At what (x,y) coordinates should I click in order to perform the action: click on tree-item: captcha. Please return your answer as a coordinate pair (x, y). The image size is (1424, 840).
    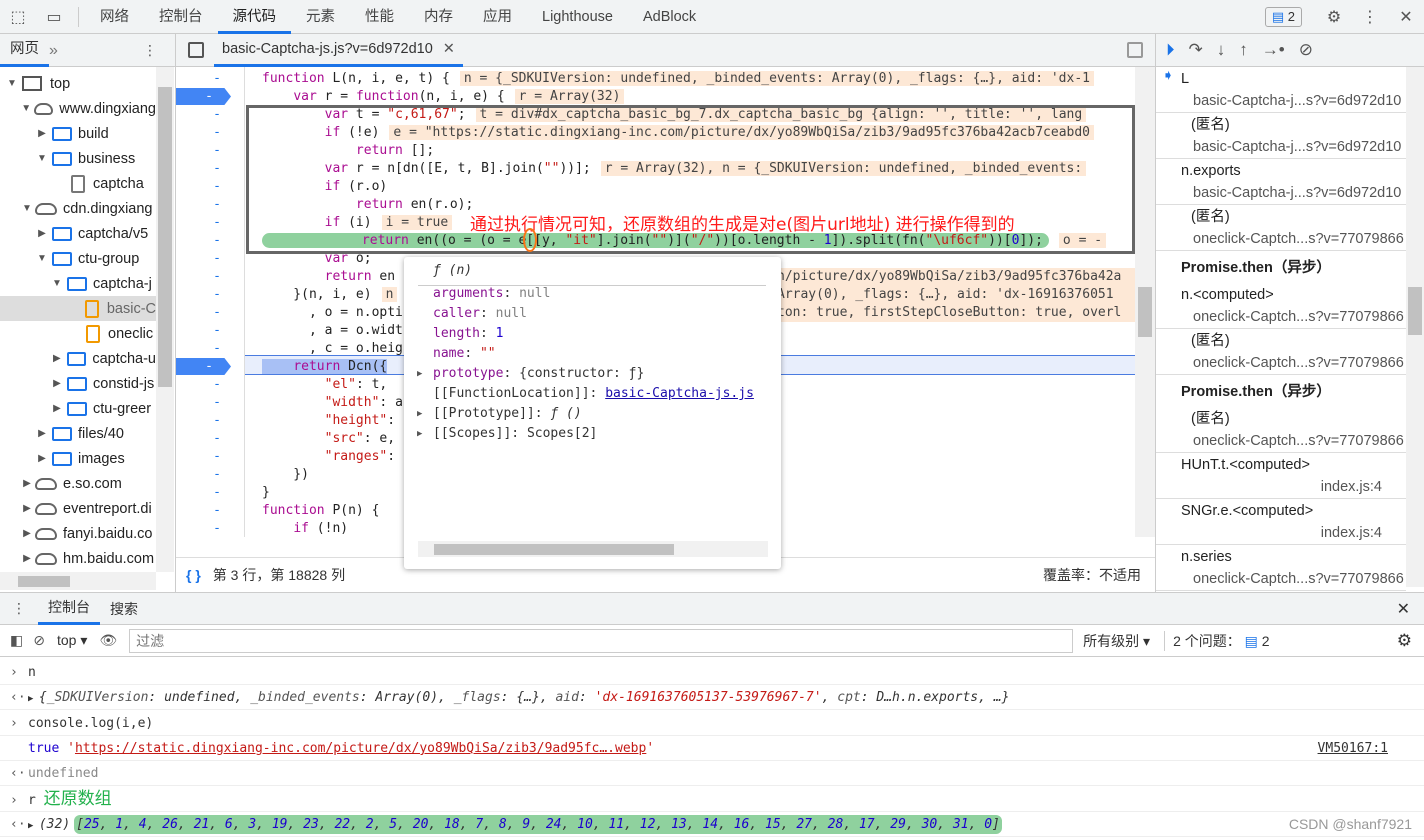
    Looking at the image, I should click on (78, 183).